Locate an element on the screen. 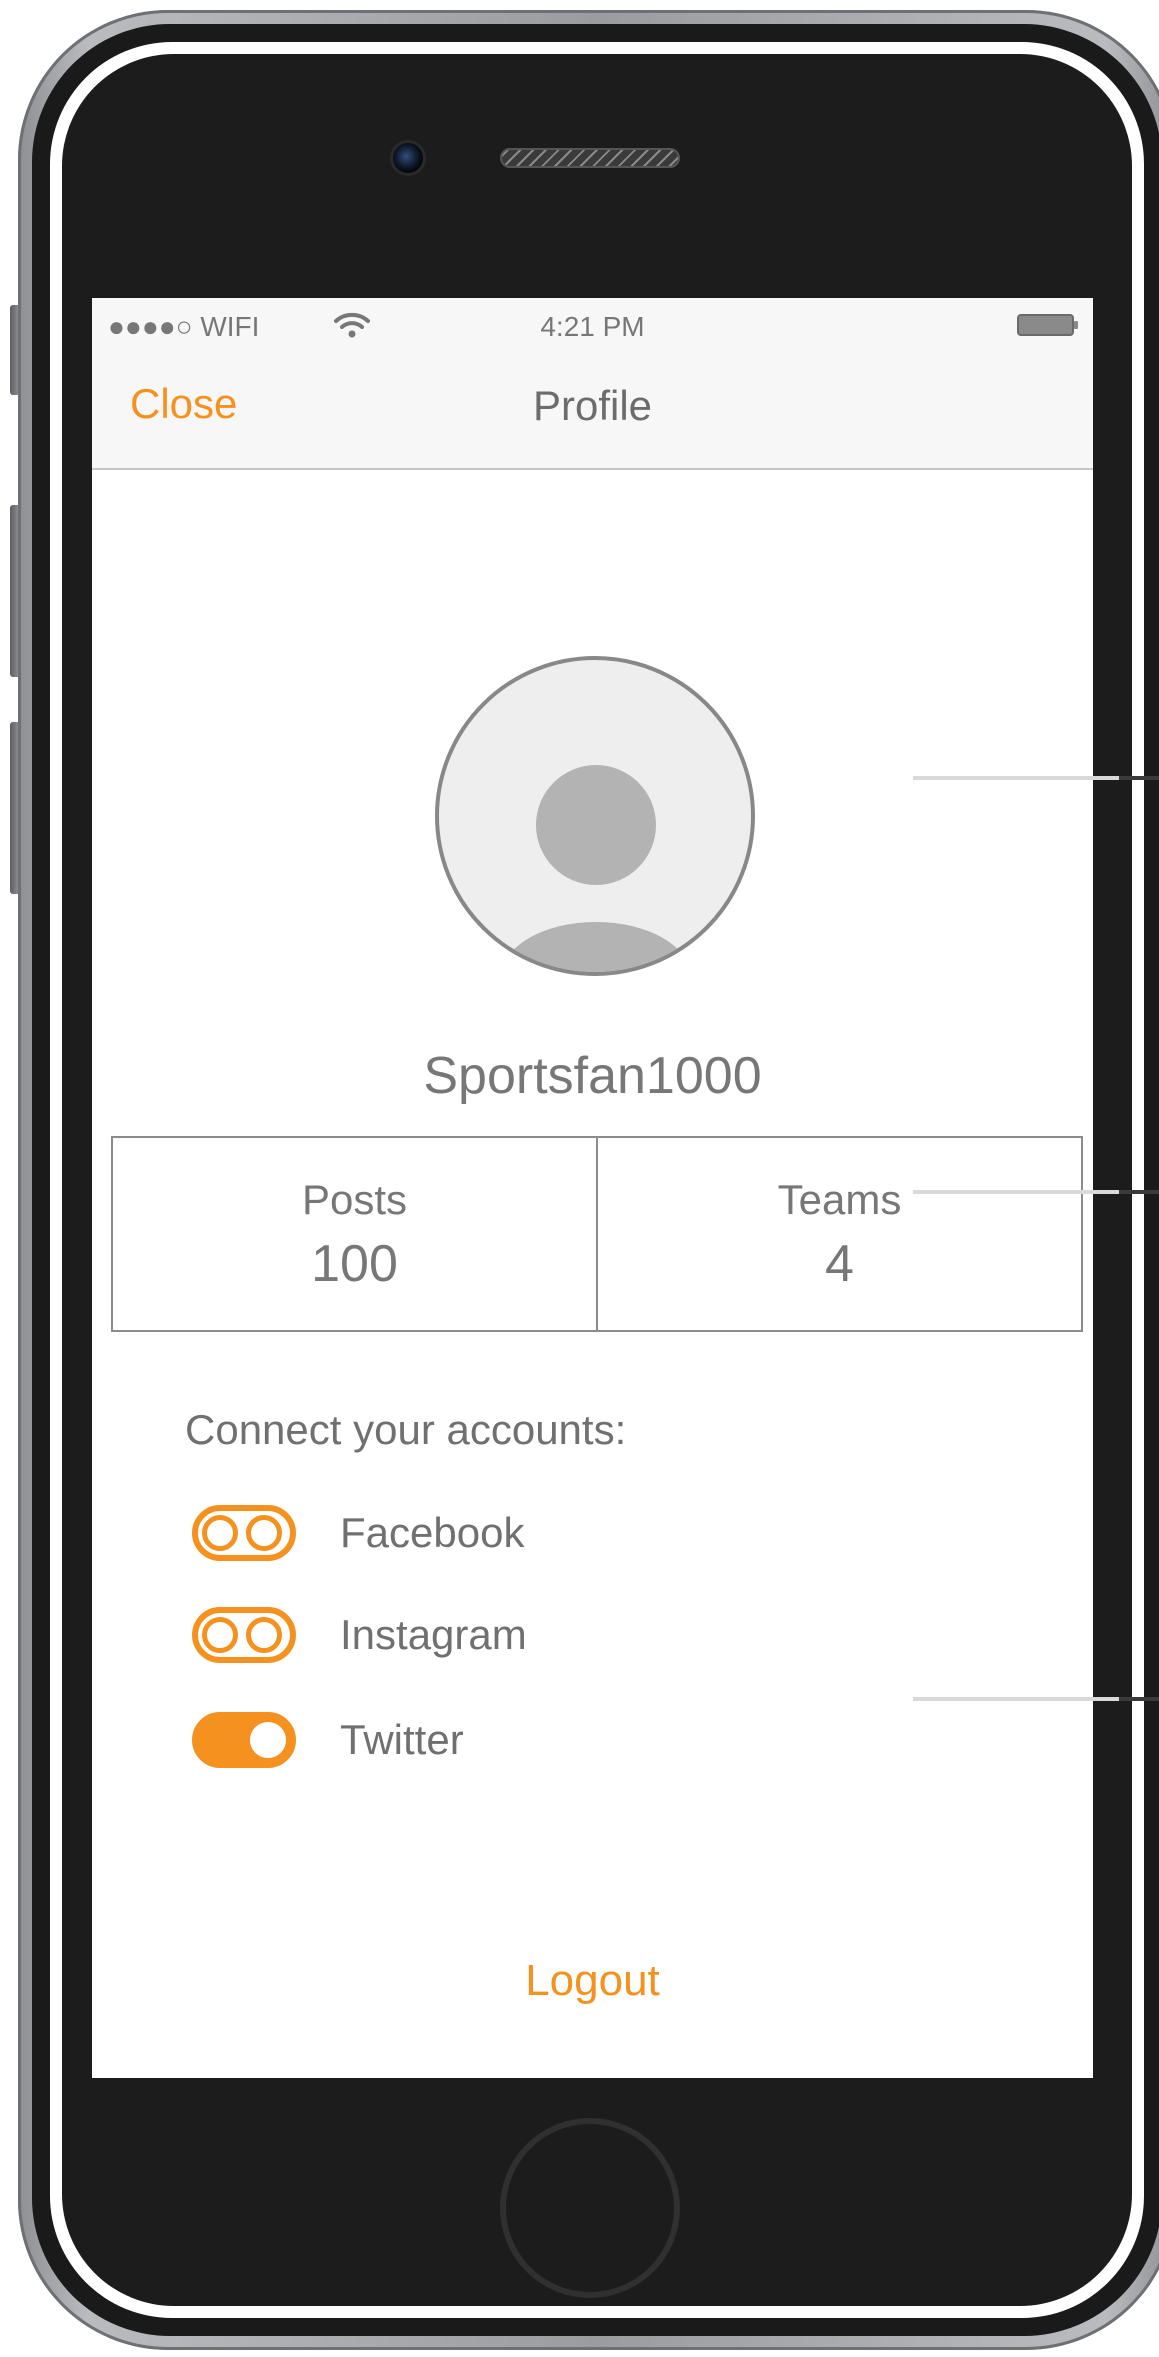 This screenshot has width=1159, height=2357. account-row-facebook: Facebook is located at coordinates (358, 1533).